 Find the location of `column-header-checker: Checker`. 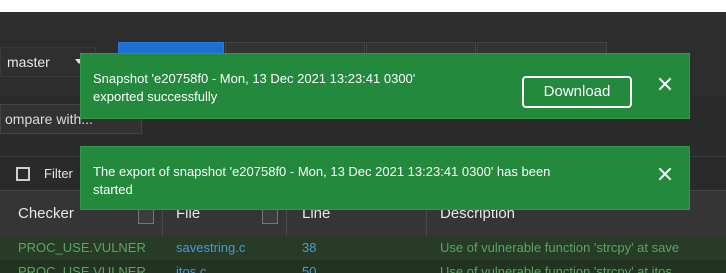

column-header-checker: Checker is located at coordinates (46, 213).